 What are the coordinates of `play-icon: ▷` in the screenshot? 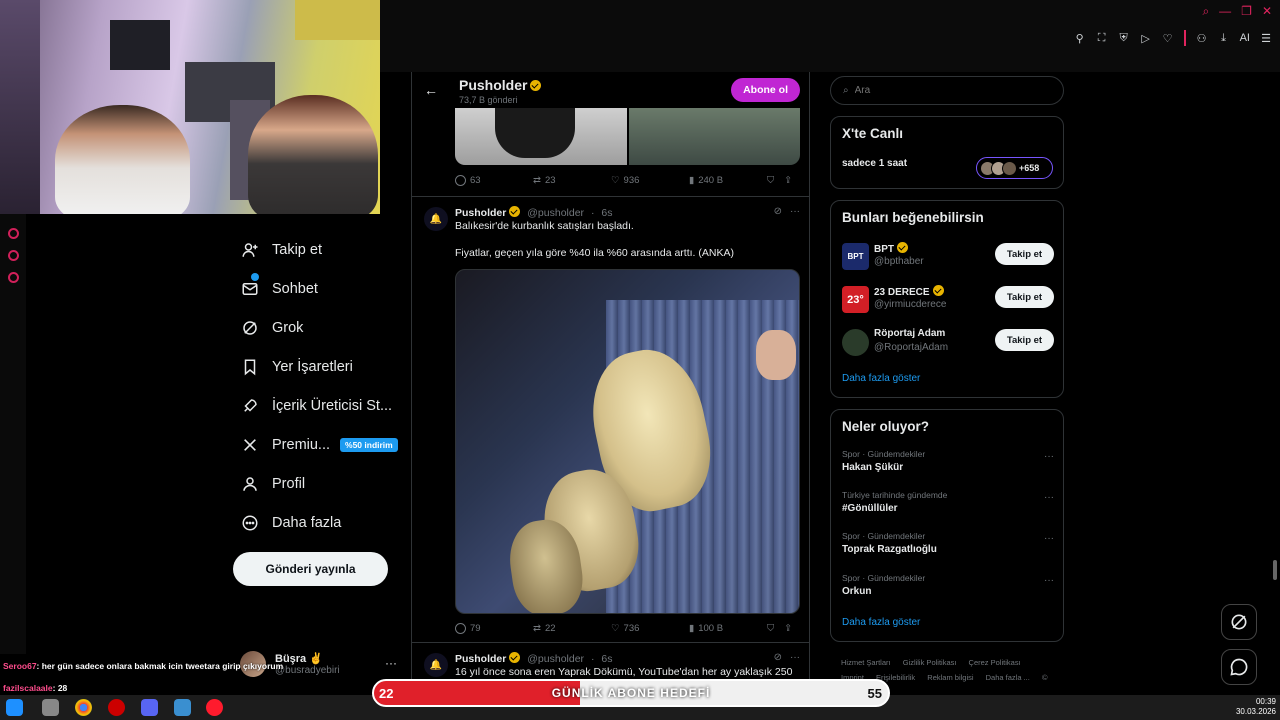 It's located at (1146, 38).